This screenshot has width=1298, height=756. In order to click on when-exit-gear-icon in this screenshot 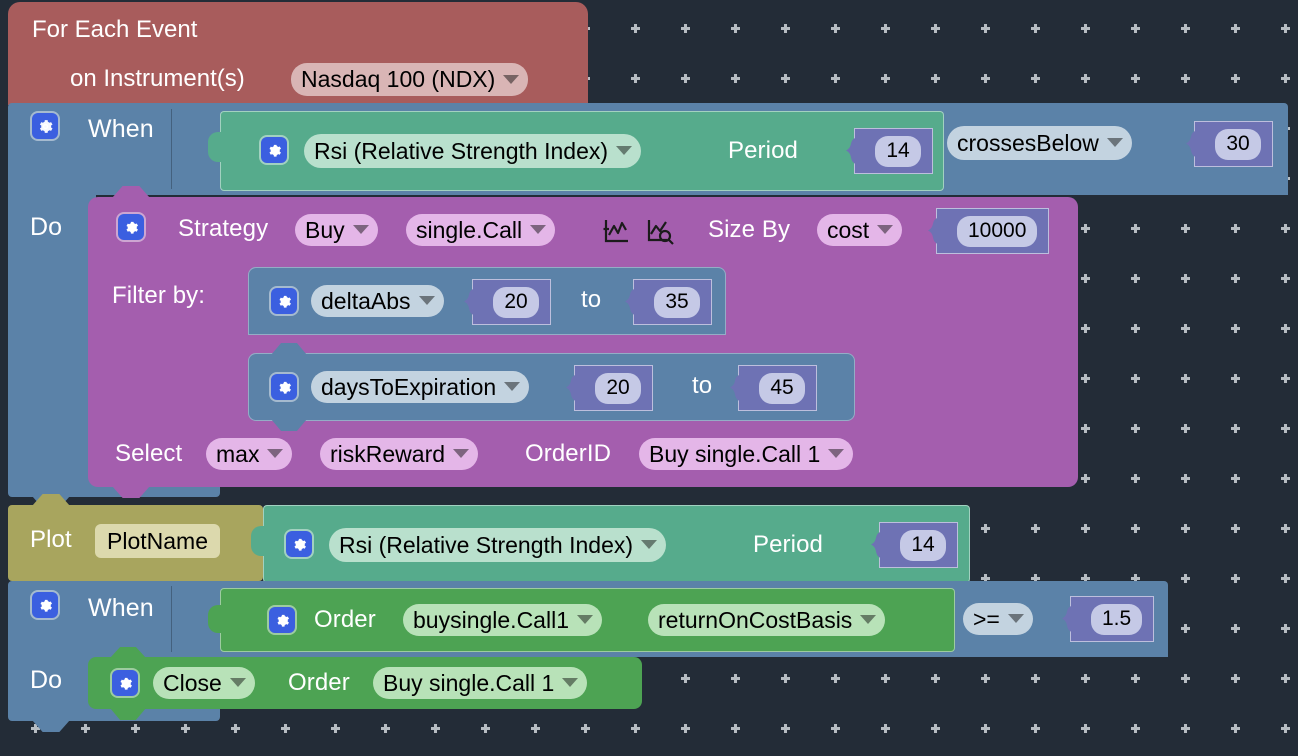, I will do `click(45, 605)`.